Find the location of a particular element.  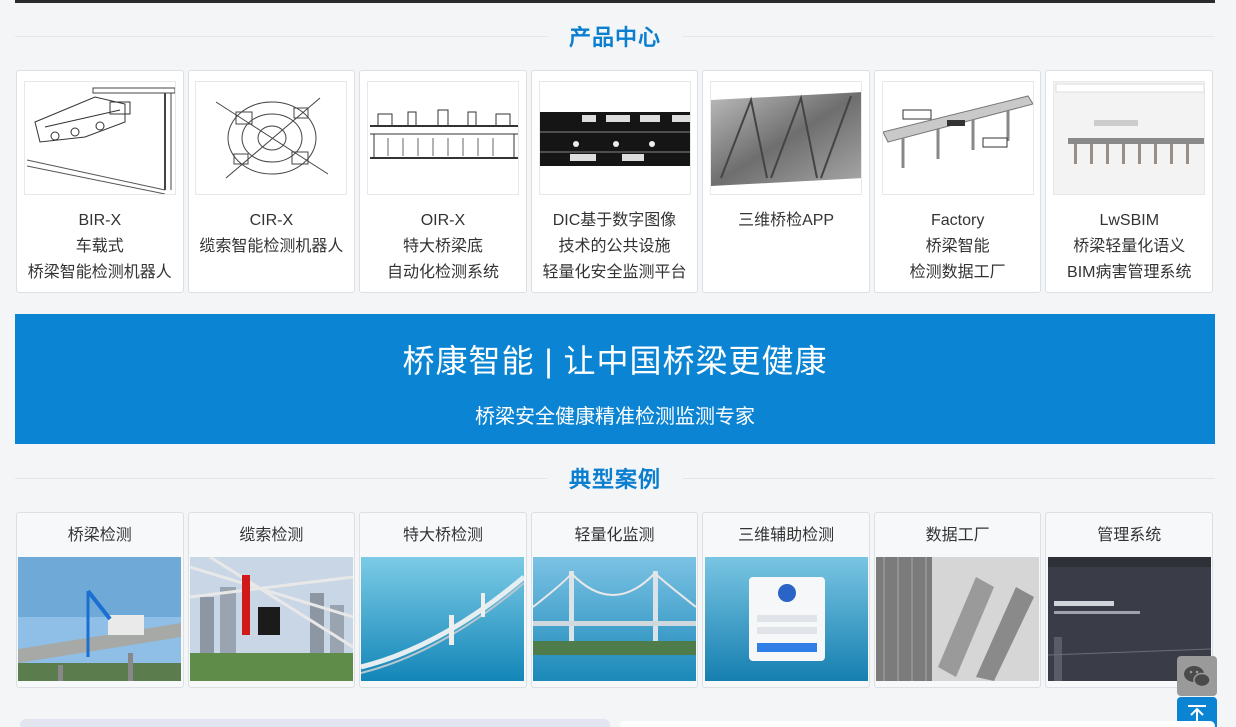

product-name-line: 车载式 is located at coordinates (99, 246).